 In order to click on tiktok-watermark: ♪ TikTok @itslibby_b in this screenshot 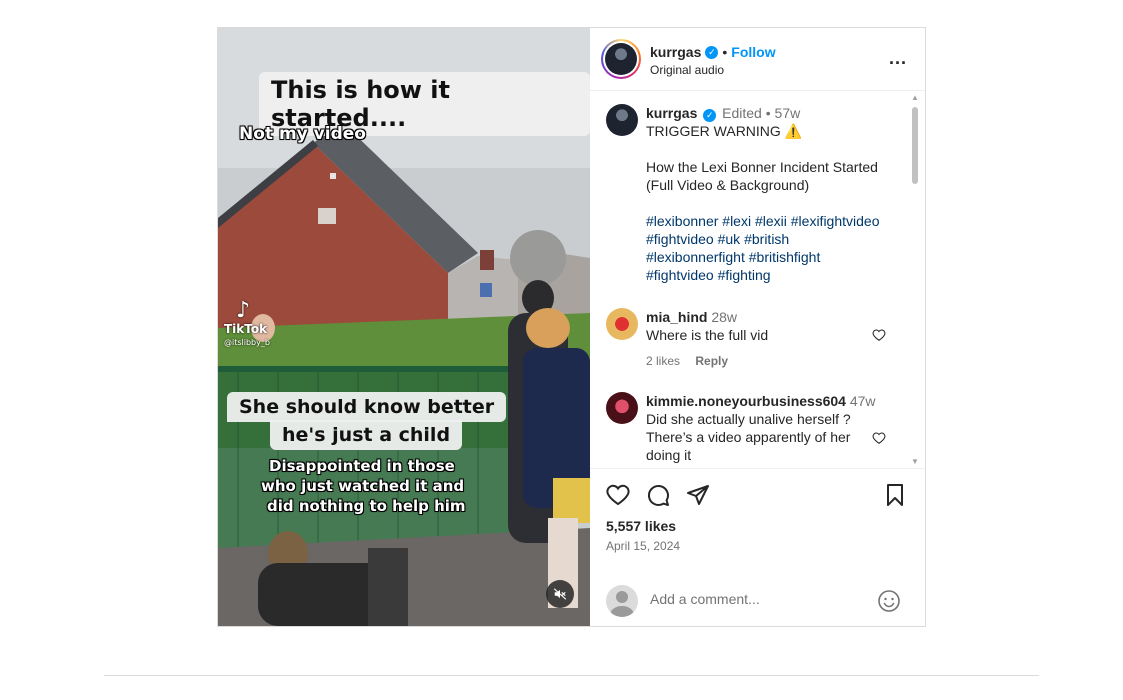, I will do `click(247, 323)`.